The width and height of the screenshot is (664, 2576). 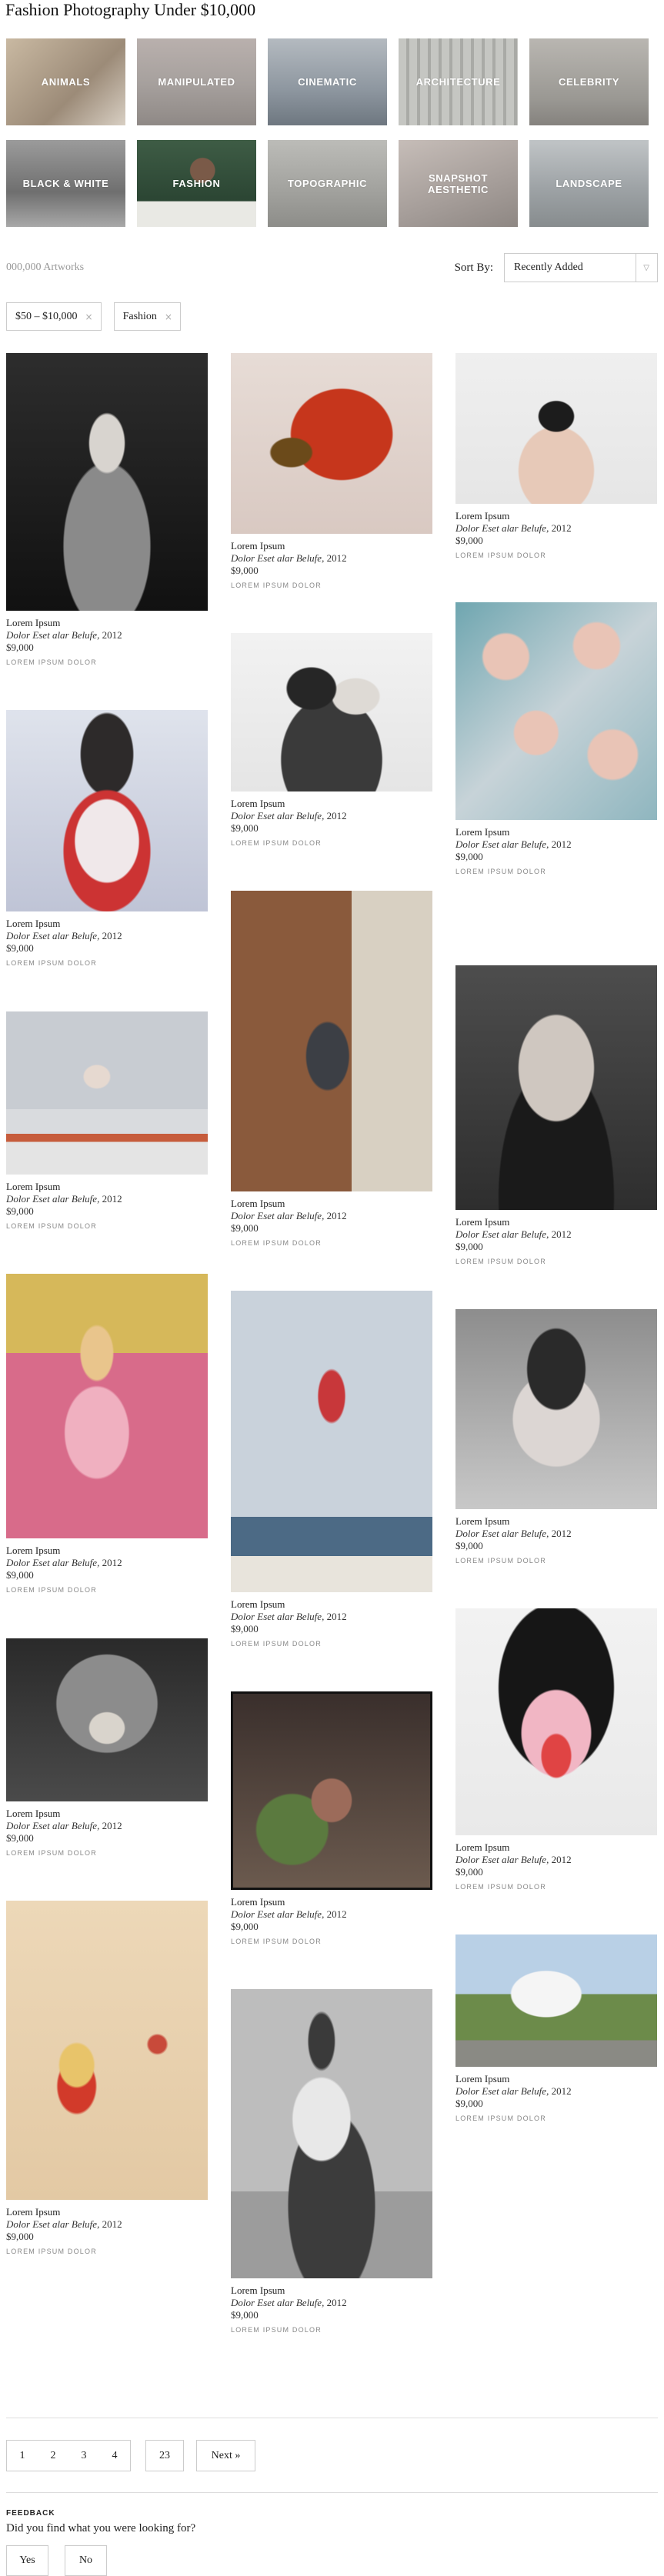 I want to click on category-manipulated: Manipulated, so click(x=196, y=81).